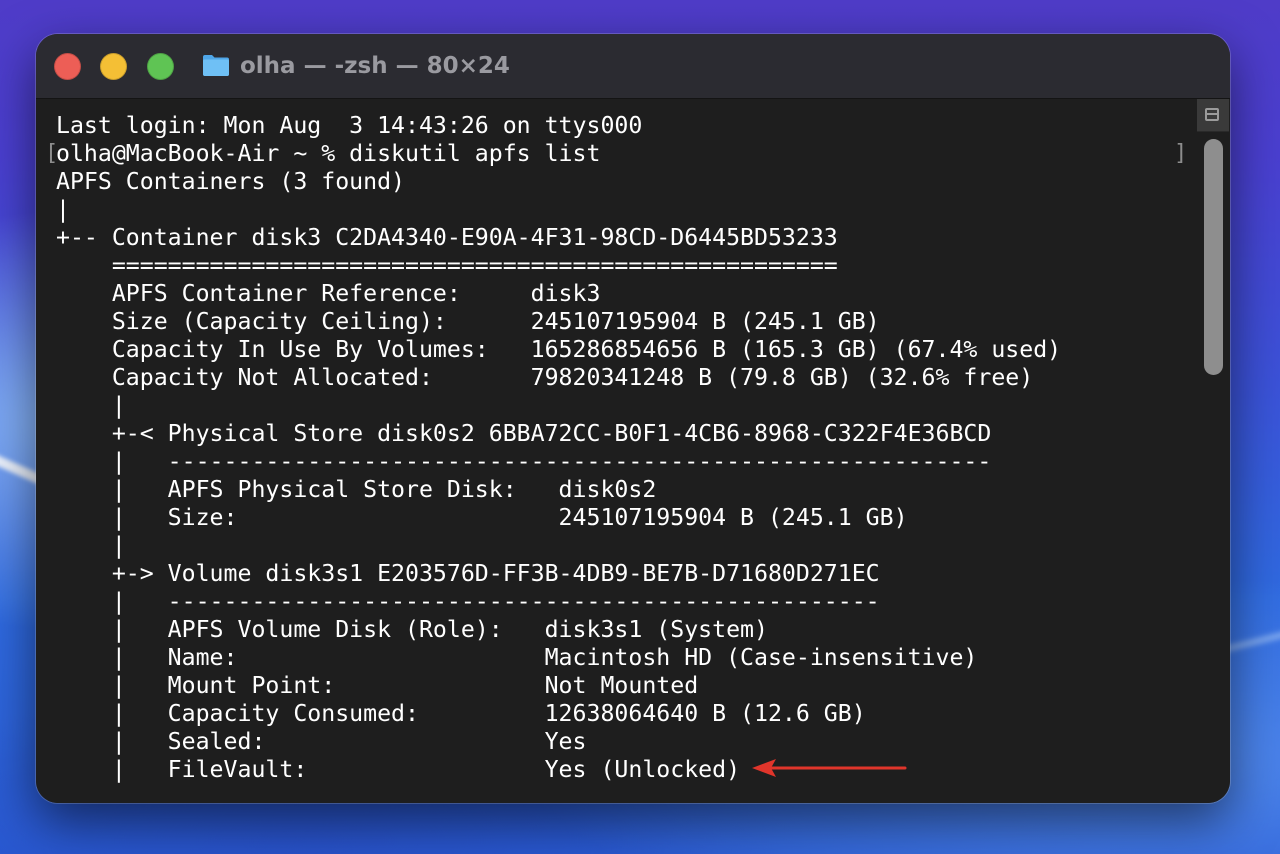 Image resolution: width=1280 pixels, height=854 pixels. I want to click on vertical-scrollbar, so click(1213, 451).